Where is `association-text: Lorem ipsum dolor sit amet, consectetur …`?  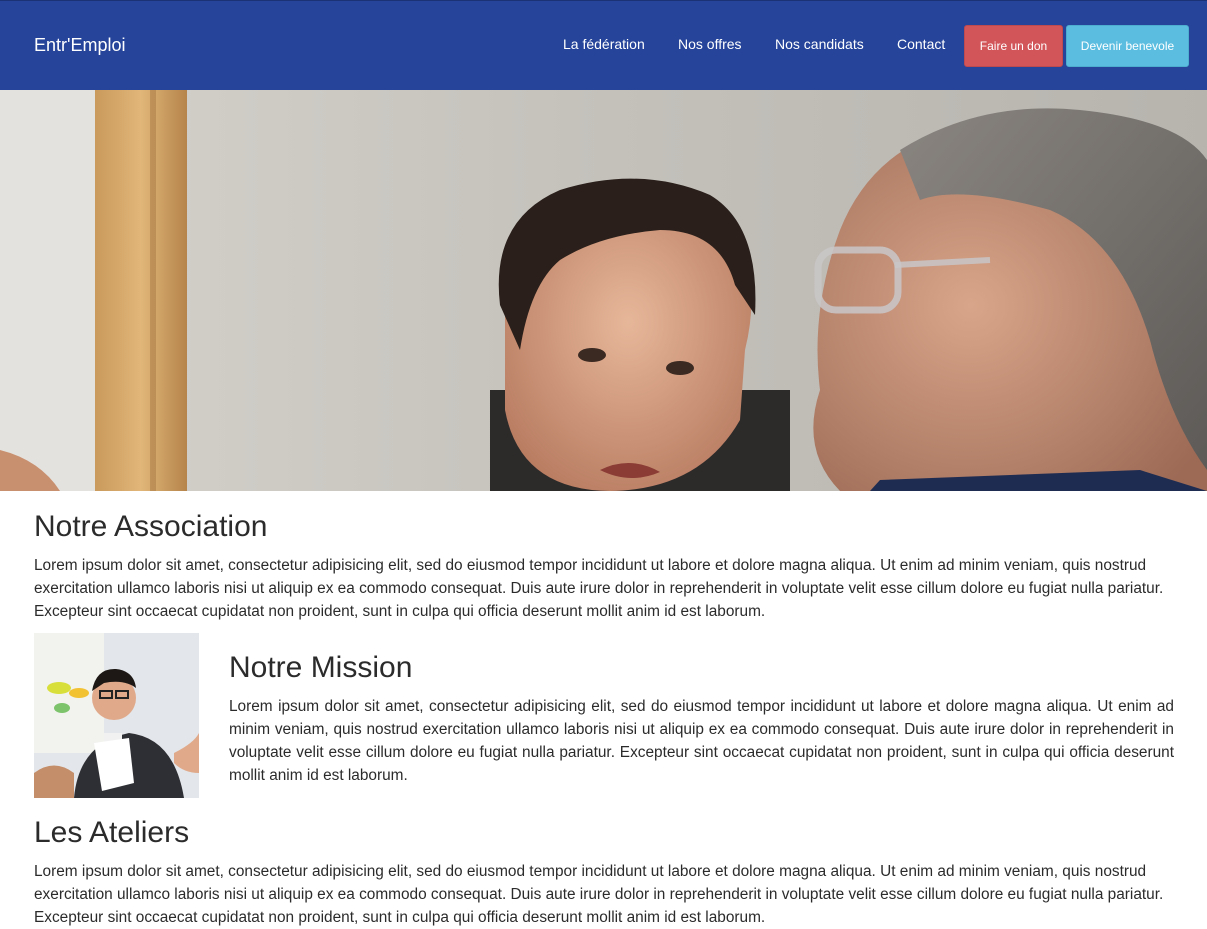
association-text: Lorem ipsum dolor sit amet, consectetur … is located at coordinates (599, 588).